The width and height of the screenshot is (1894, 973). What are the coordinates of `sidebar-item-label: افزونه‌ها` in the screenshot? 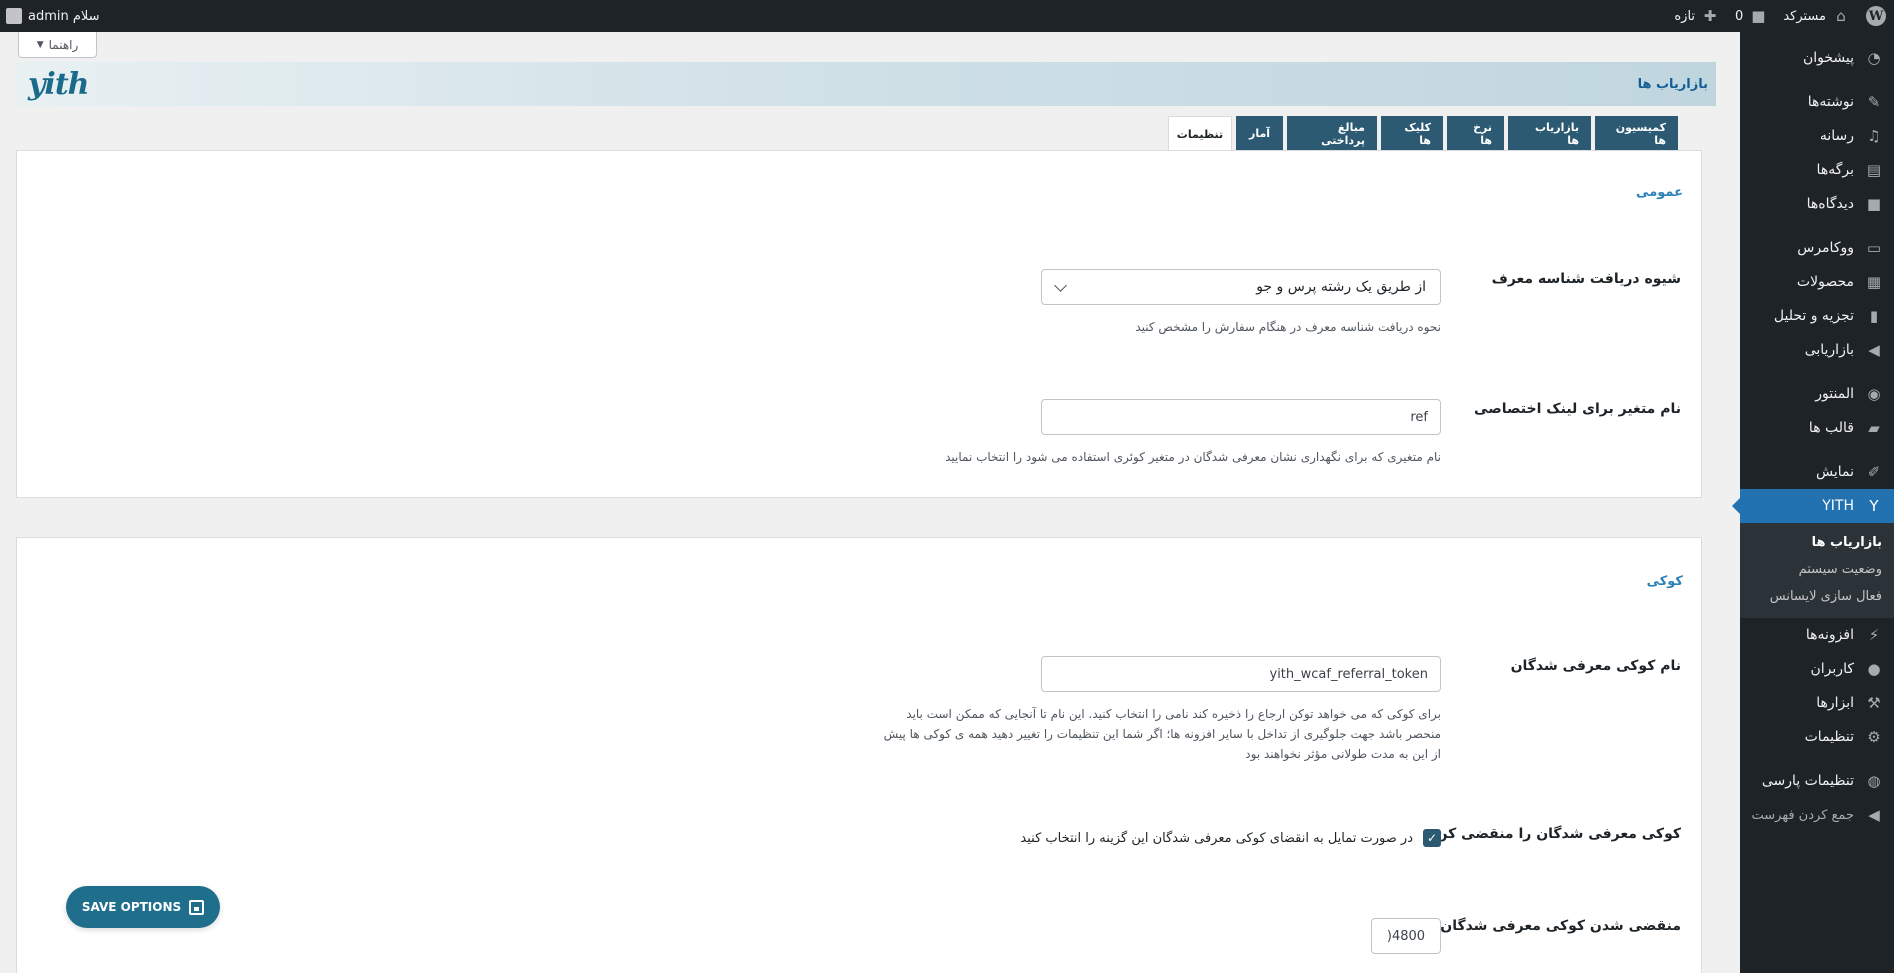 It's located at (1829, 635).